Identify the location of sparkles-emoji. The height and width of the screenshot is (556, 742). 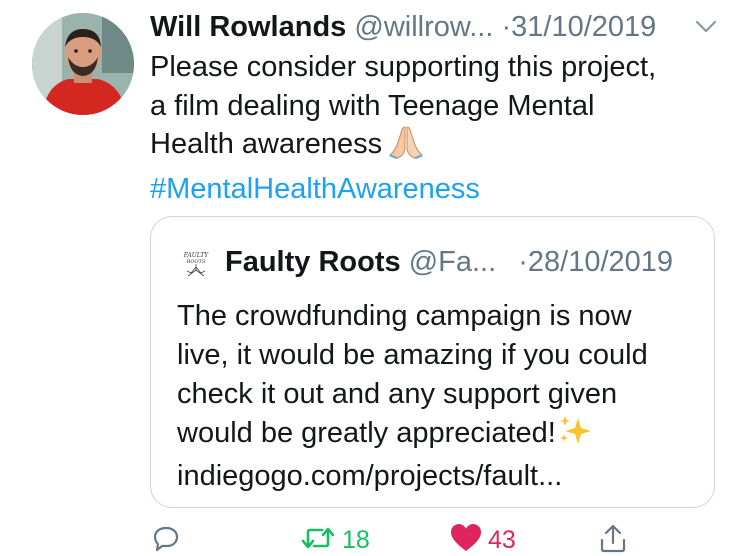
(575, 435).